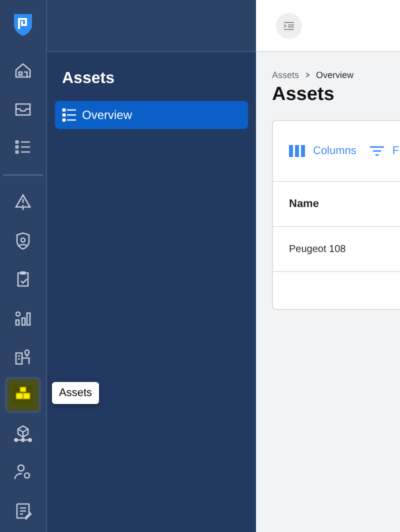 The image size is (400, 532). Describe the element at coordinates (23, 202) in the screenshot. I see `warning-icon` at that location.